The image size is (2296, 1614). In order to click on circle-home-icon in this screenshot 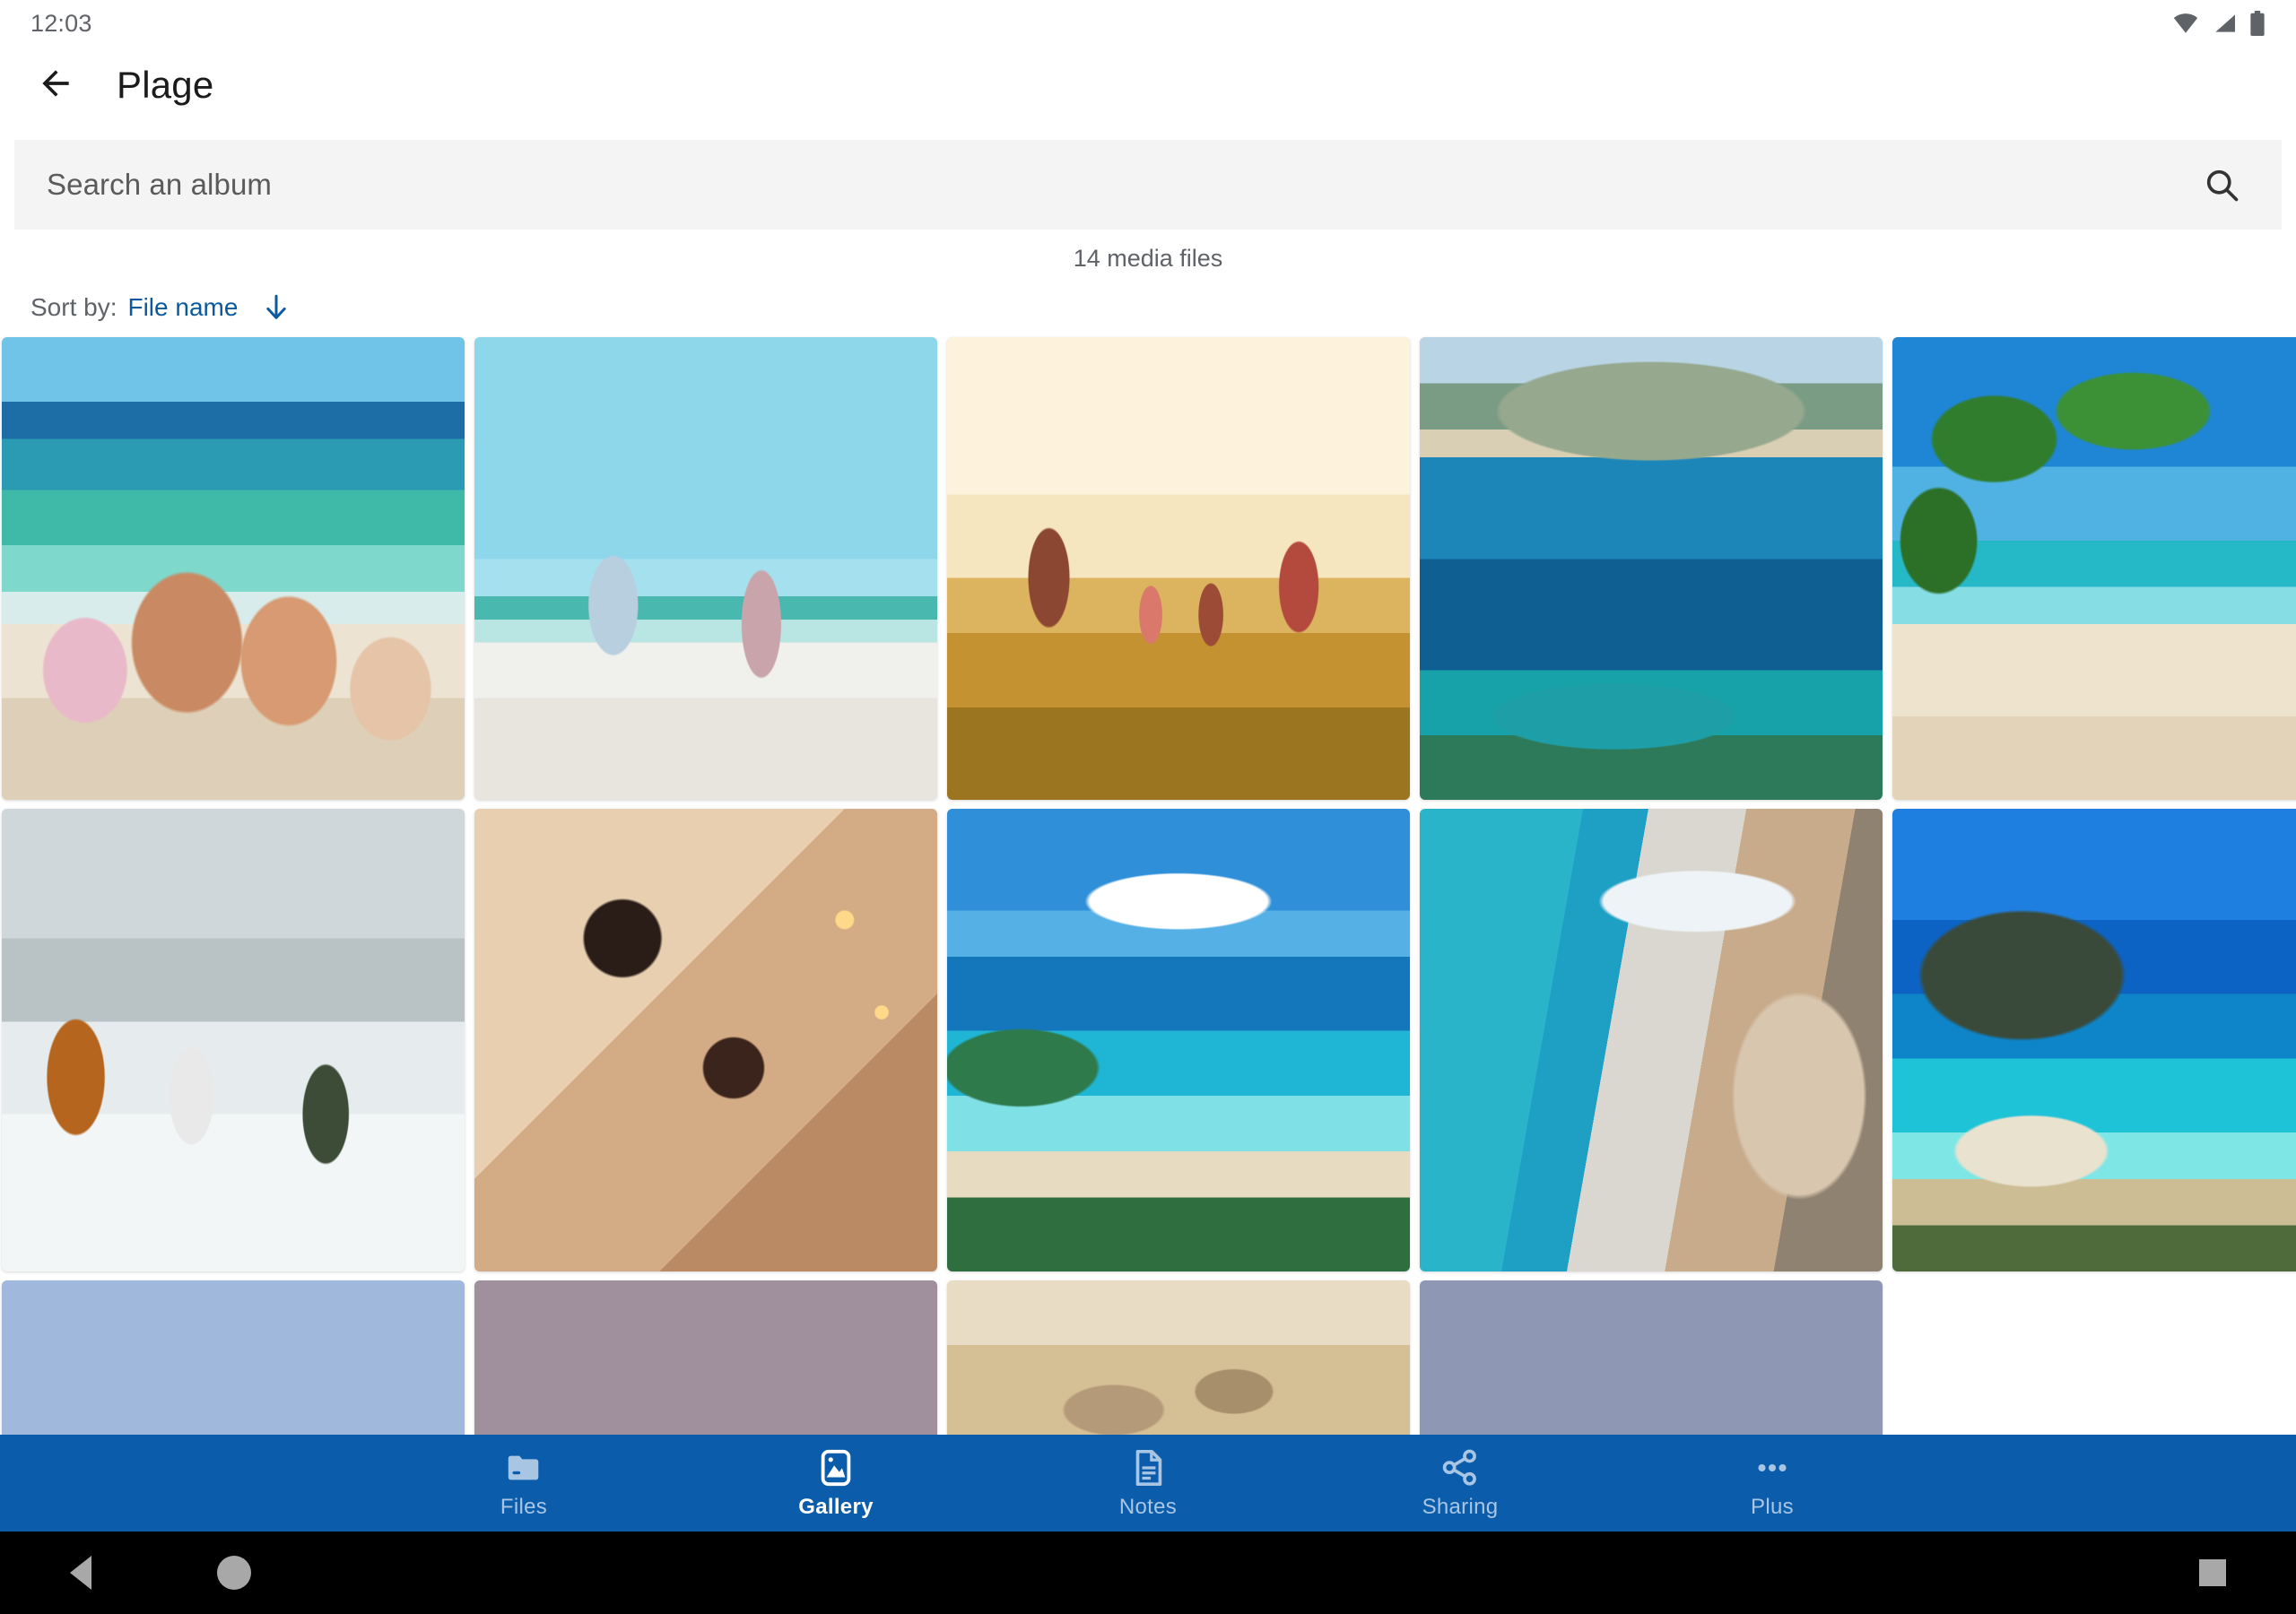, I will do `click(234, 1573)`.